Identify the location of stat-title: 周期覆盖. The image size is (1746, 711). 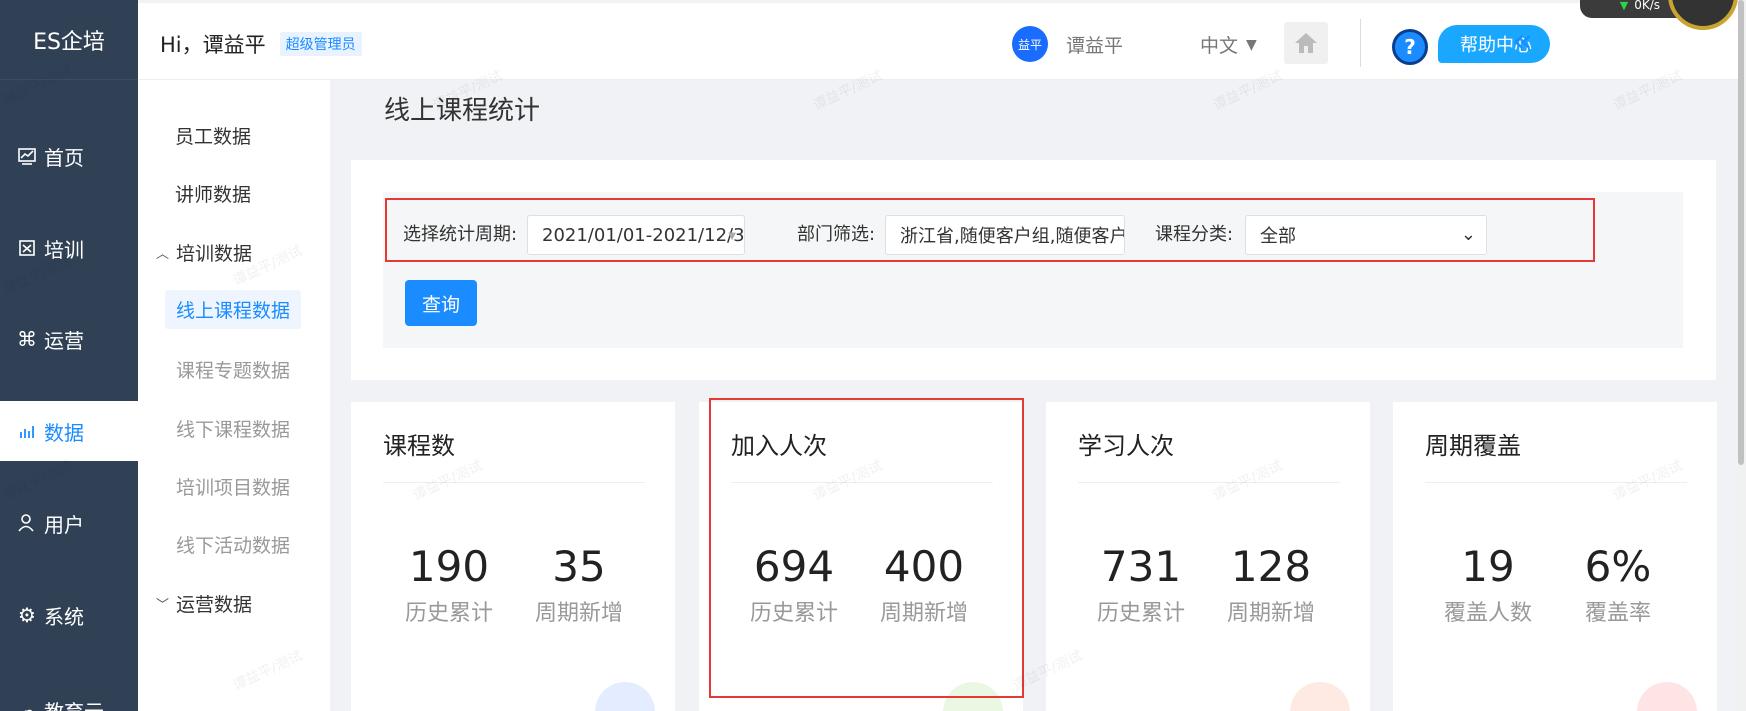
(1473, 446).